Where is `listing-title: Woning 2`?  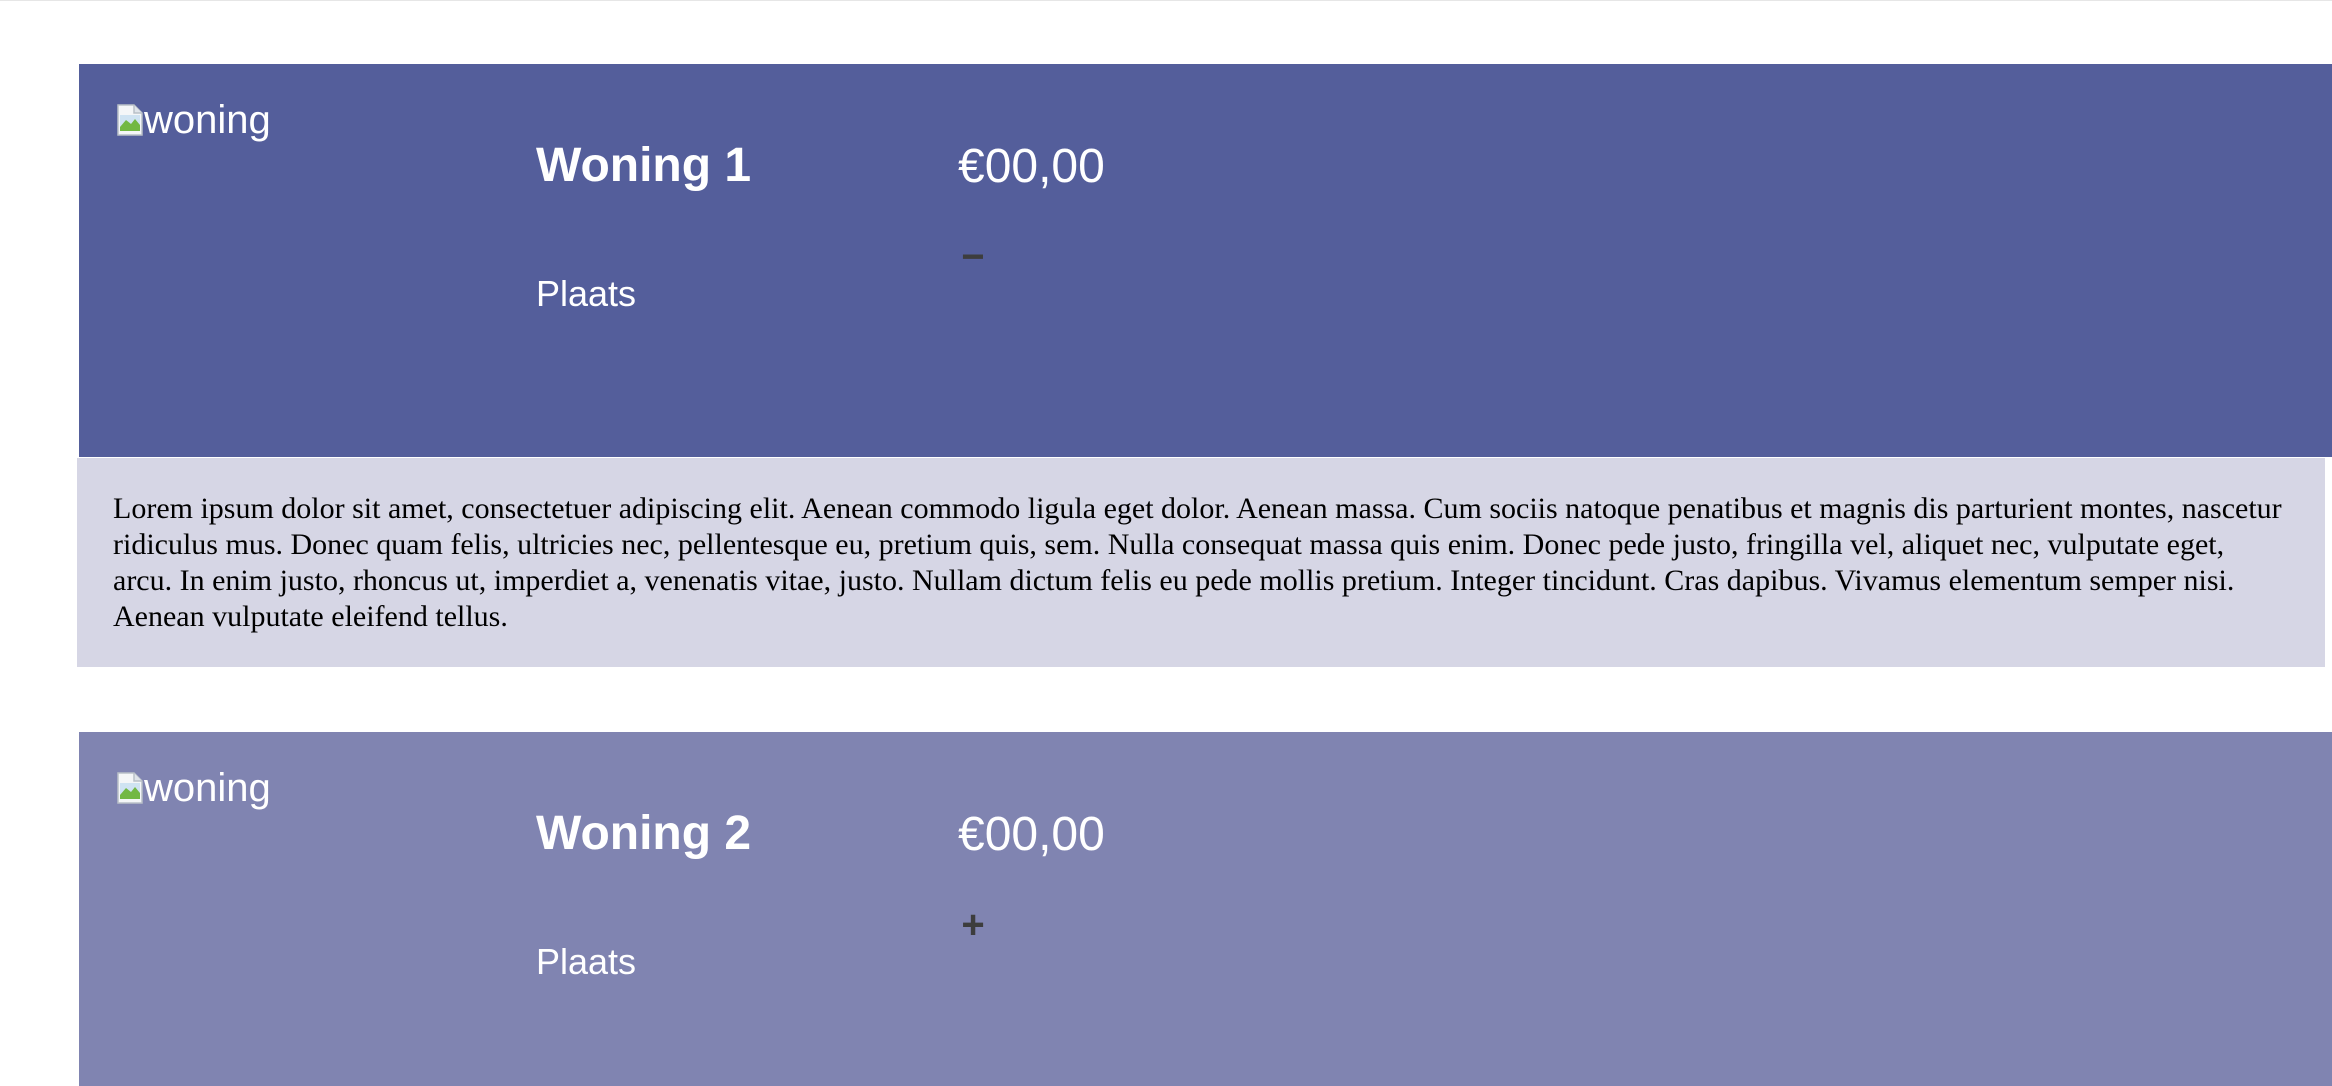
listing-title: Woning 2 is located at coordinates (644, 833).